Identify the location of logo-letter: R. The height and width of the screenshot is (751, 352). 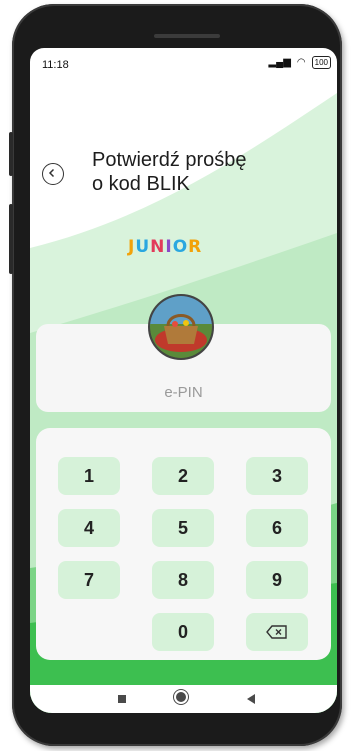
(195, 247).